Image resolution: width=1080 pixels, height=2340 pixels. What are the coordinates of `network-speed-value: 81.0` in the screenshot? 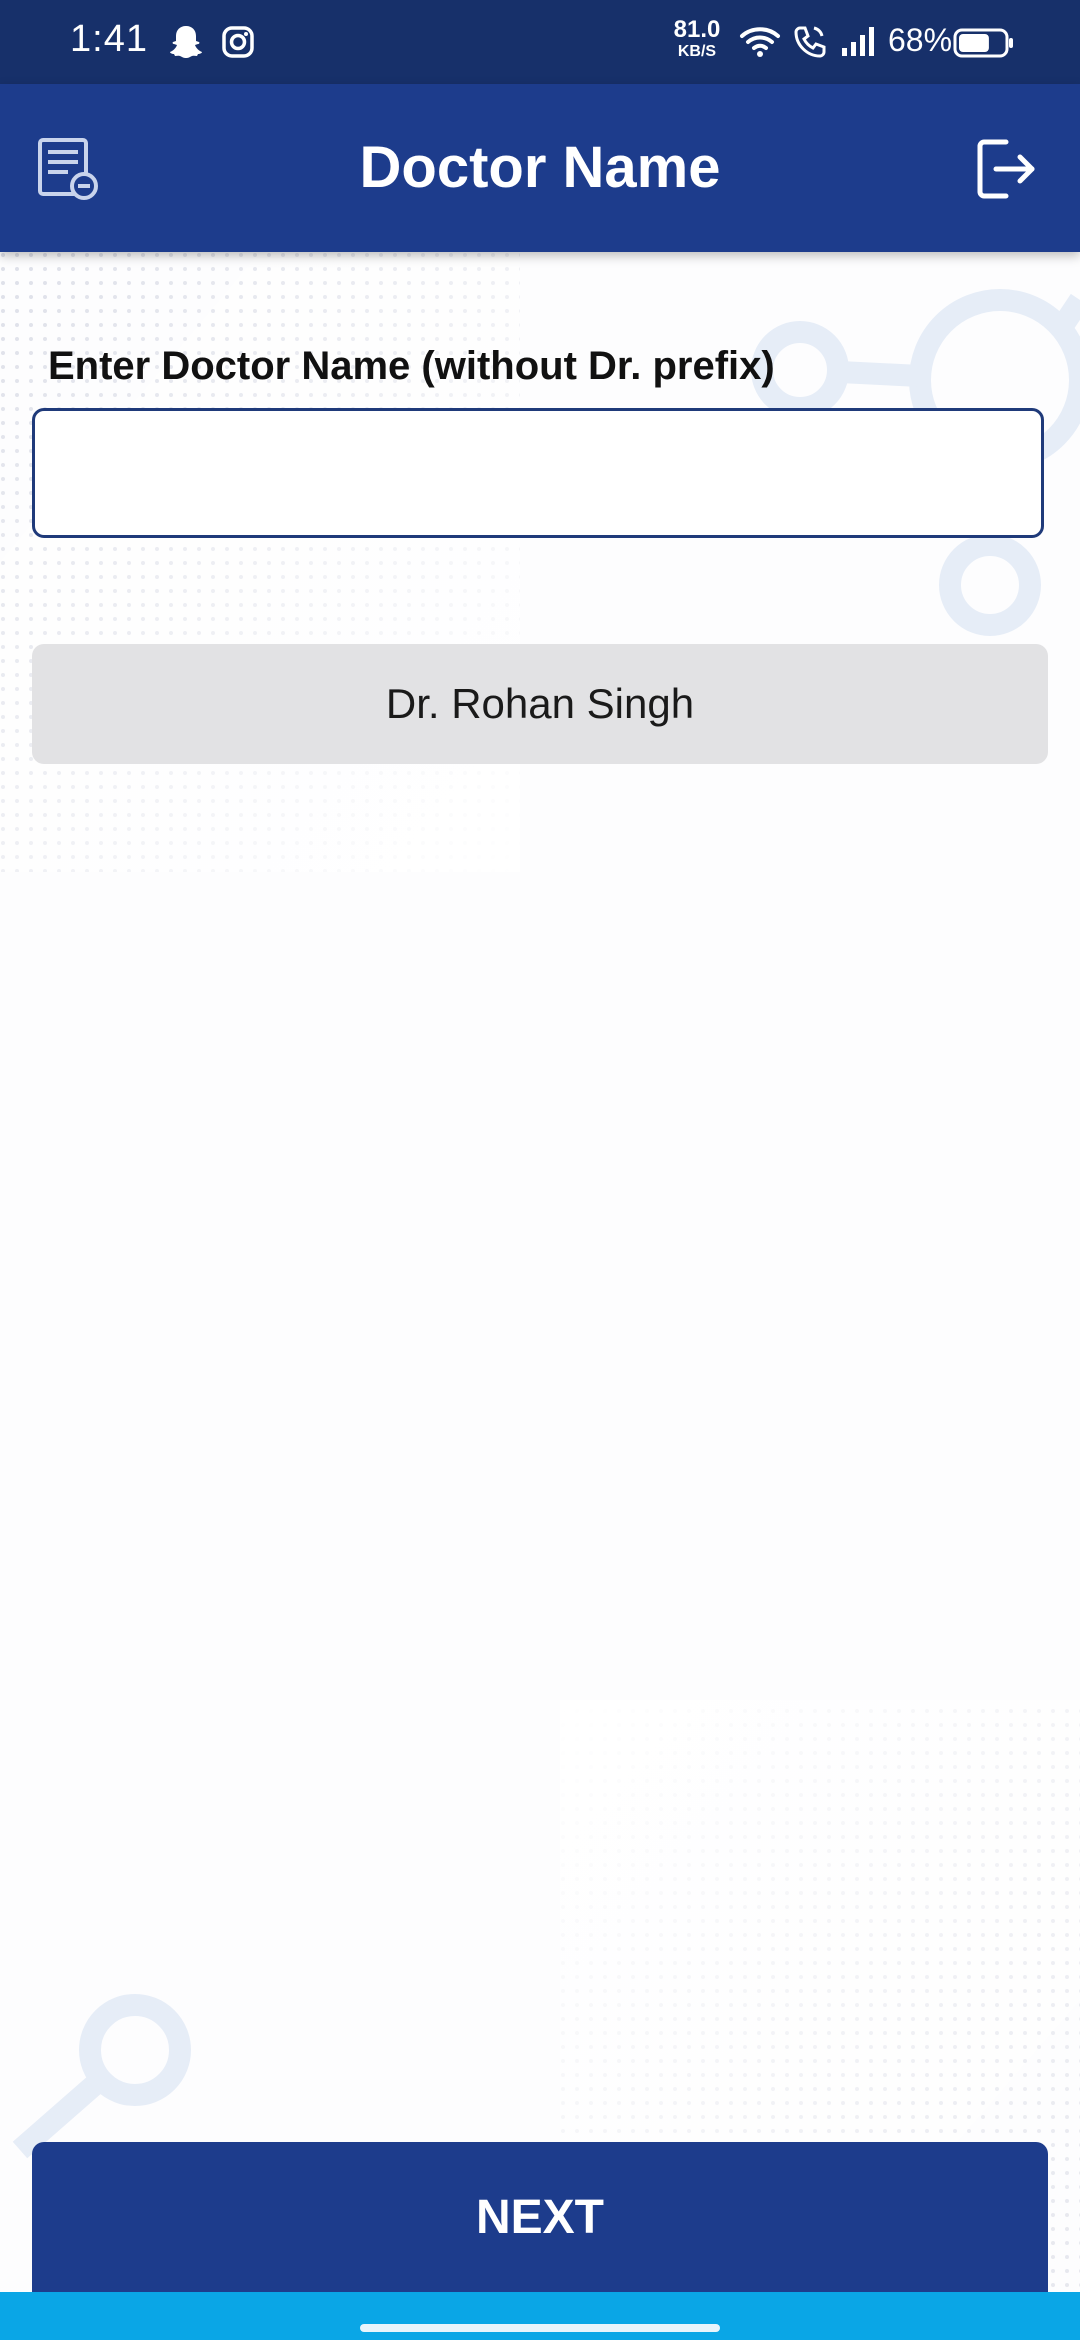 It's located at (697, 29).